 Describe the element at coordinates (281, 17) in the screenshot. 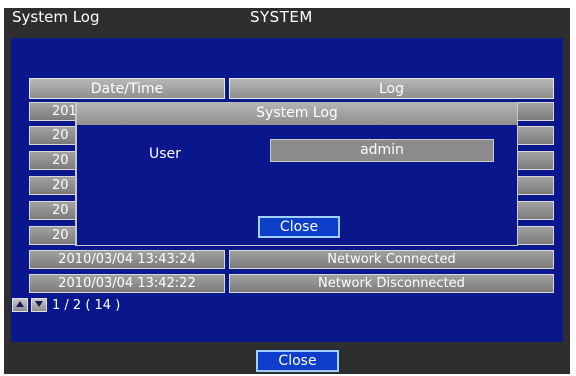

I see `section-title: SYSTEM` at that location.